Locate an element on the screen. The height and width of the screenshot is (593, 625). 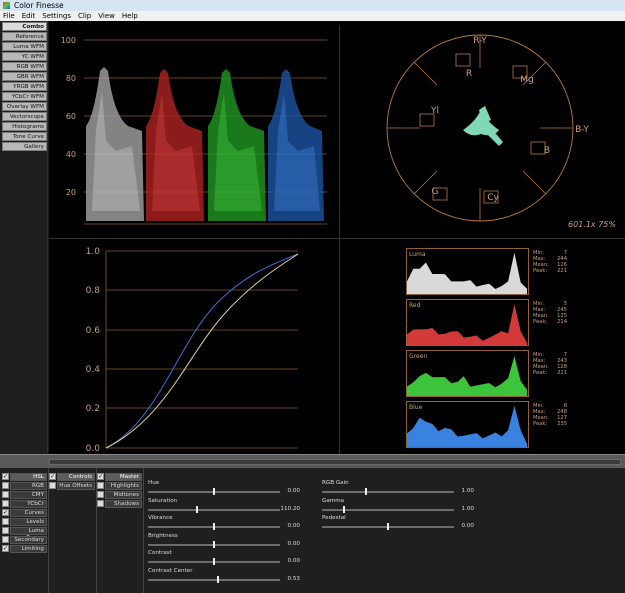
tonal-range-button: Master is located at coordinates (123, 476).